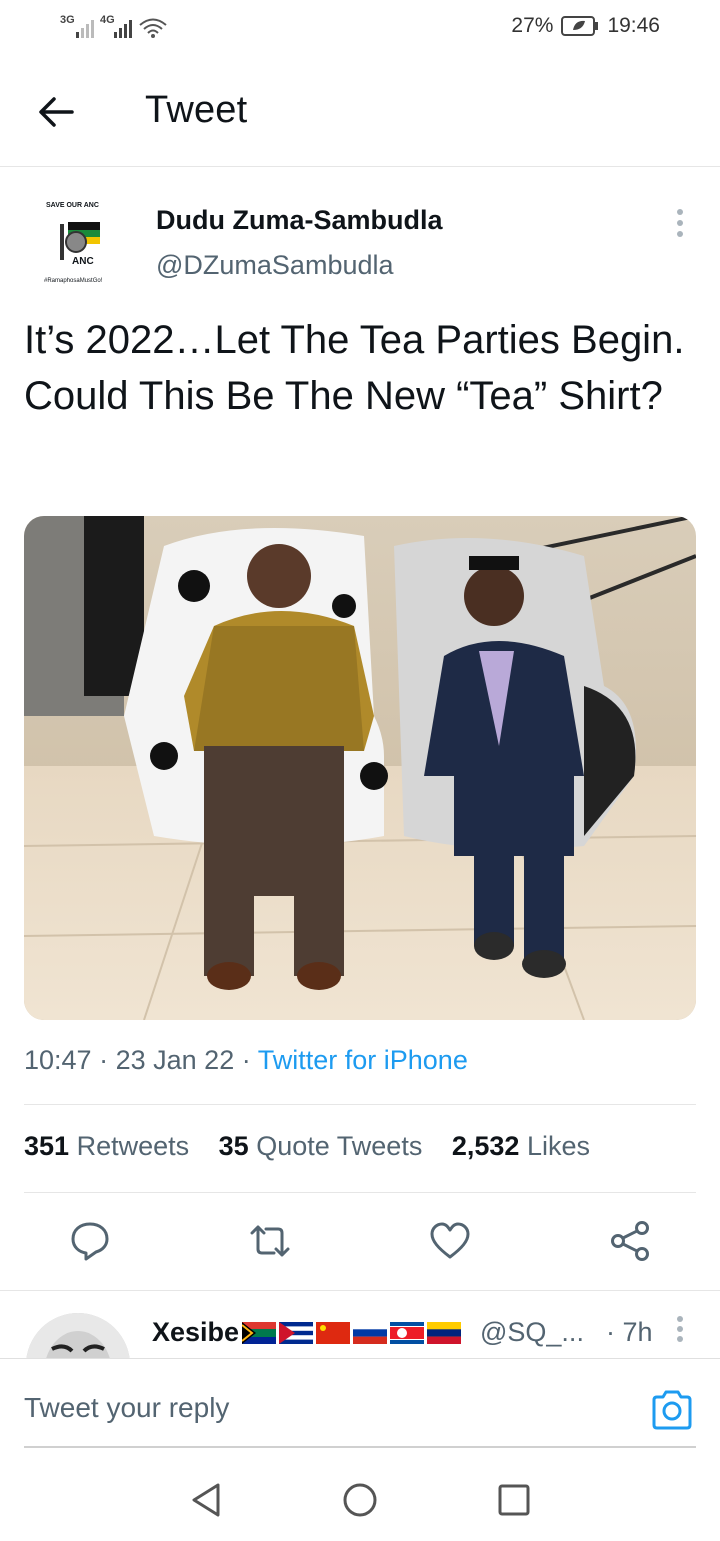  Describe the element at coordinates (363, 1060) in the screenshot. I see `tweet-source-link: Twitter for iPhone` at that location.